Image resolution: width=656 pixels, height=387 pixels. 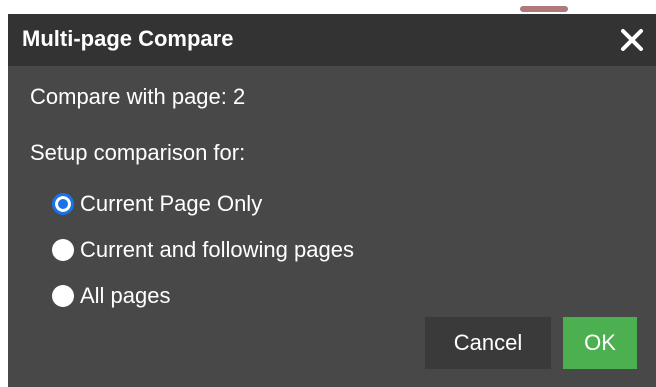 What do you see at coordinates (138, 96) in the screenshot?
I see `compare-with-page-label: Compare with page: 2` at bounding box center [138, 96].